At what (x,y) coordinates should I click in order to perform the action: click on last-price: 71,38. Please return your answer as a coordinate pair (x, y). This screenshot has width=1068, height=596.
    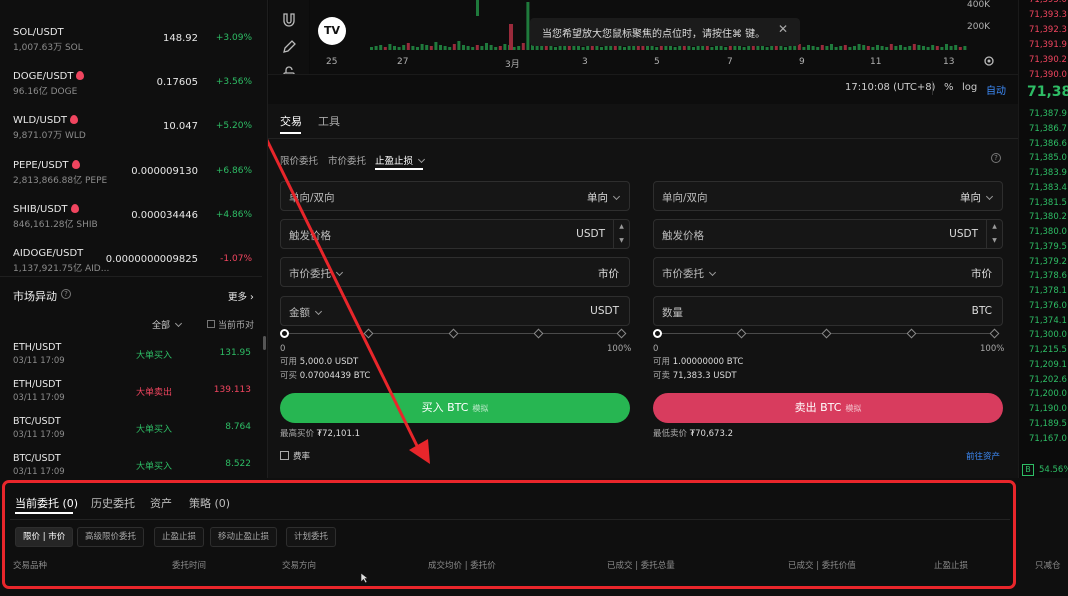
    Looking at the image, I should click on (1047, 92).